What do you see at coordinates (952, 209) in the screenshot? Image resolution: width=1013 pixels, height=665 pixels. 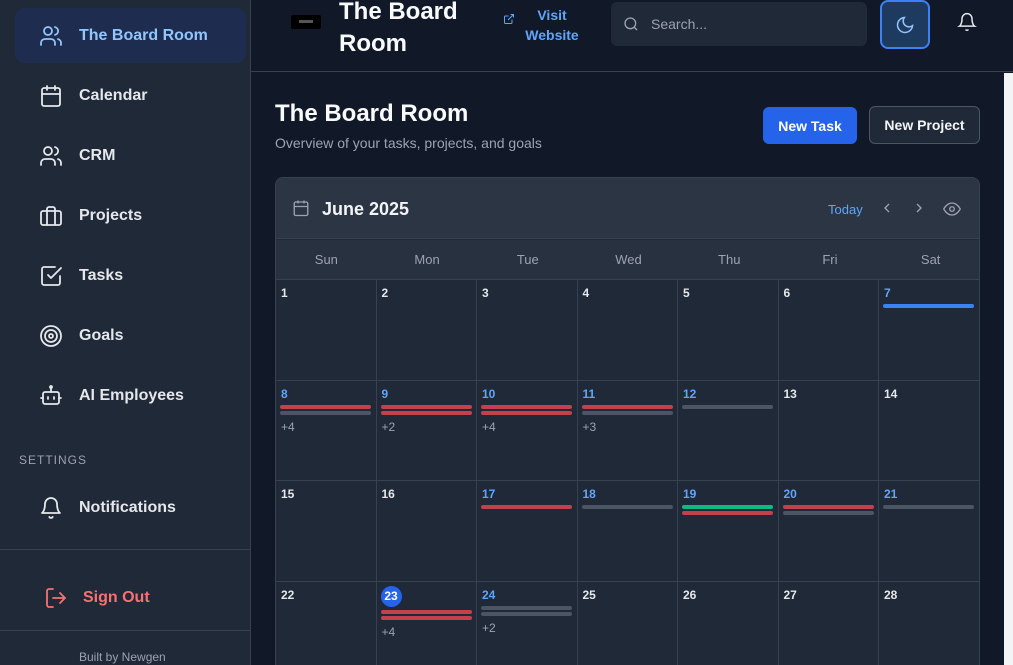 I see `eye-icon` at bounding box center [952, 209].